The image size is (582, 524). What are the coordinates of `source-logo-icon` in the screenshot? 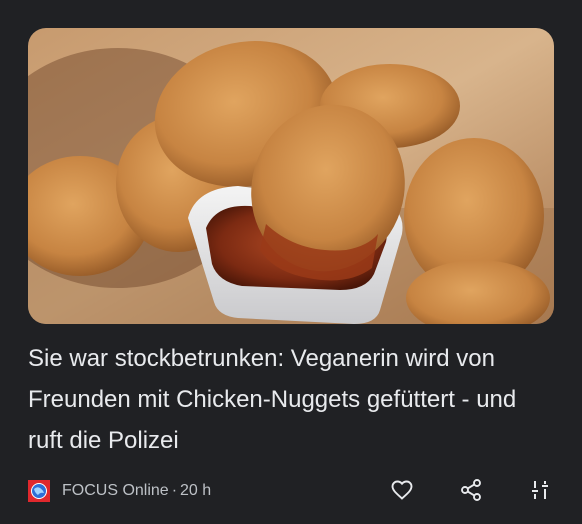 It's located at (39, 491).